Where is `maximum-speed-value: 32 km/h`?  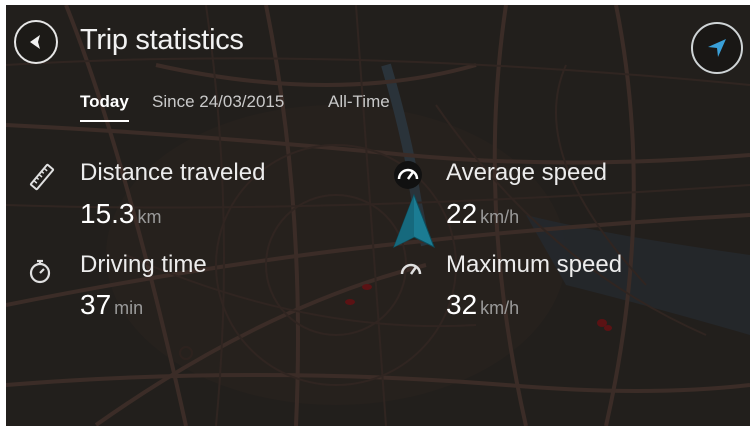 maximum-speed-value: 32 km/h is located at coordinates (482, 305).